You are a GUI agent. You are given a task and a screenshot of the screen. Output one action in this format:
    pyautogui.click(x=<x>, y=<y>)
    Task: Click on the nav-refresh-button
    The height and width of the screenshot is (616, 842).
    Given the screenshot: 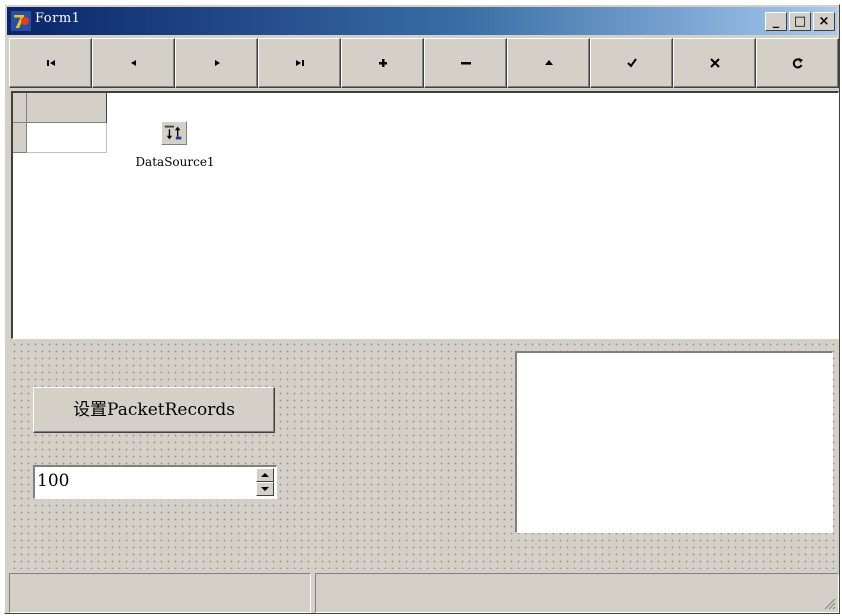 What is the action you would take?
    pyautogui.click(x=797, y=63)
    